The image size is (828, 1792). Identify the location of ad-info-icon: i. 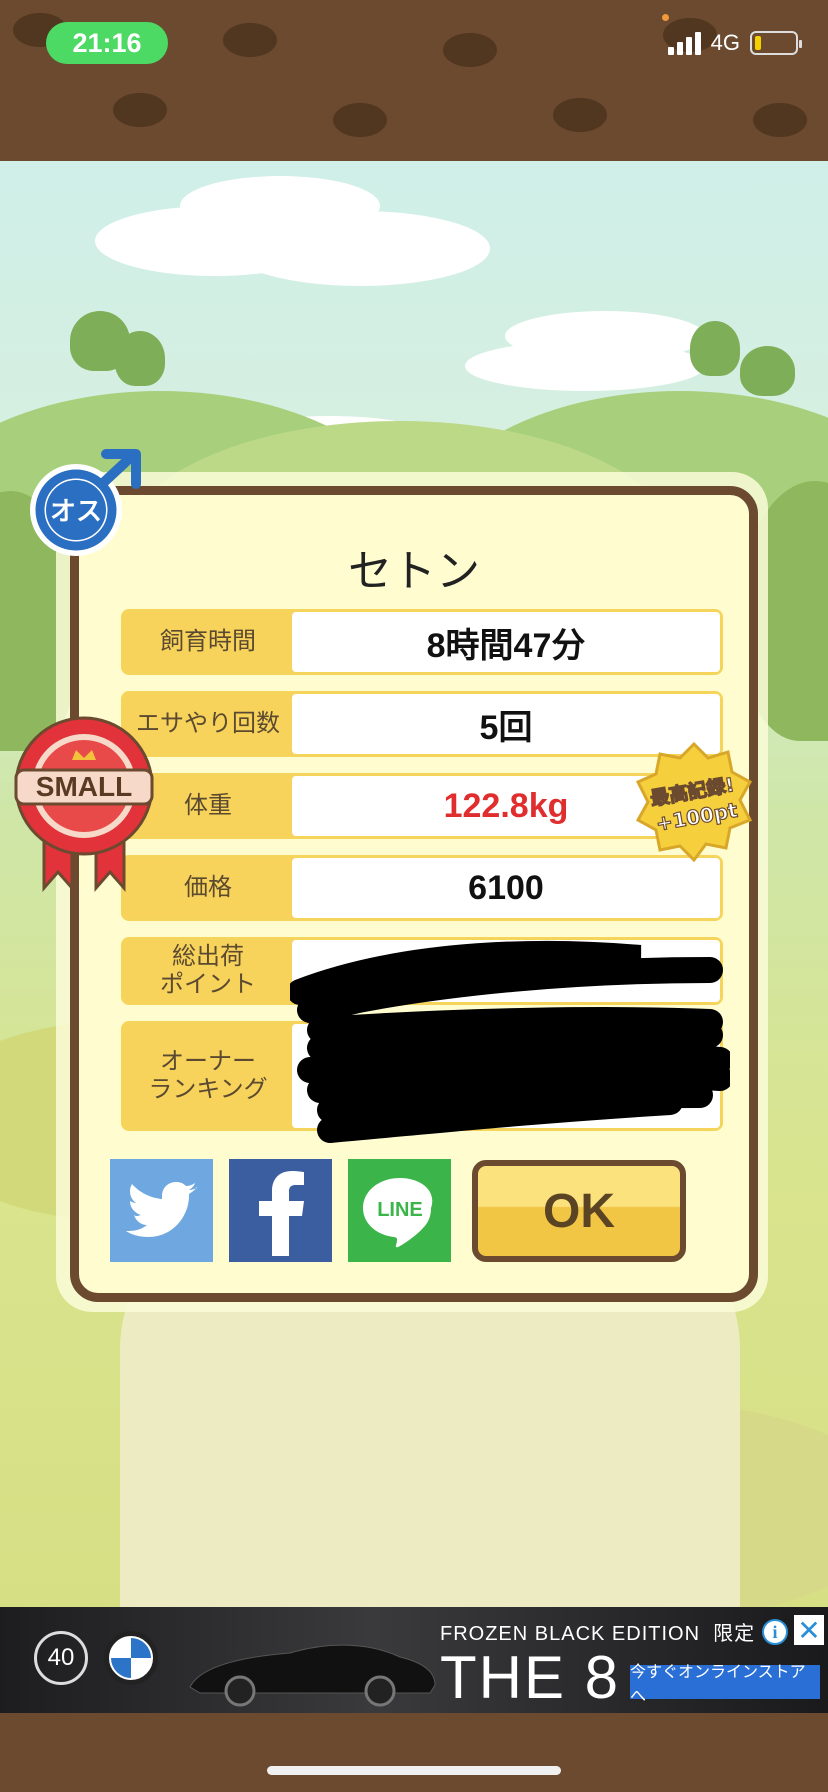
(775, 1632).